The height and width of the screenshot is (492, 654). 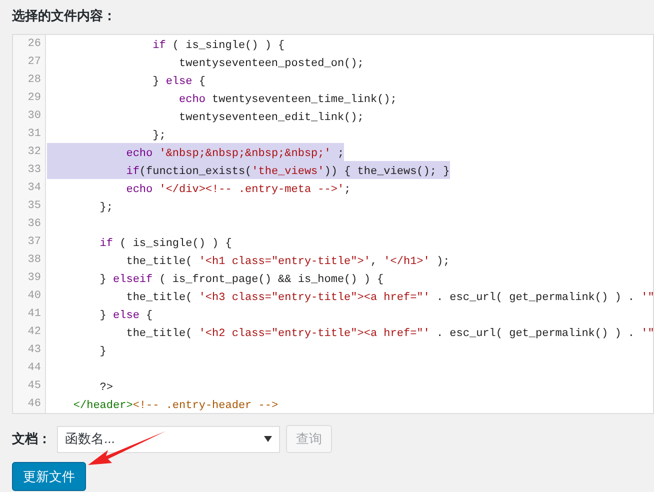 I want to click on update-file-button: 更新文件, so click(x=49, y=476).